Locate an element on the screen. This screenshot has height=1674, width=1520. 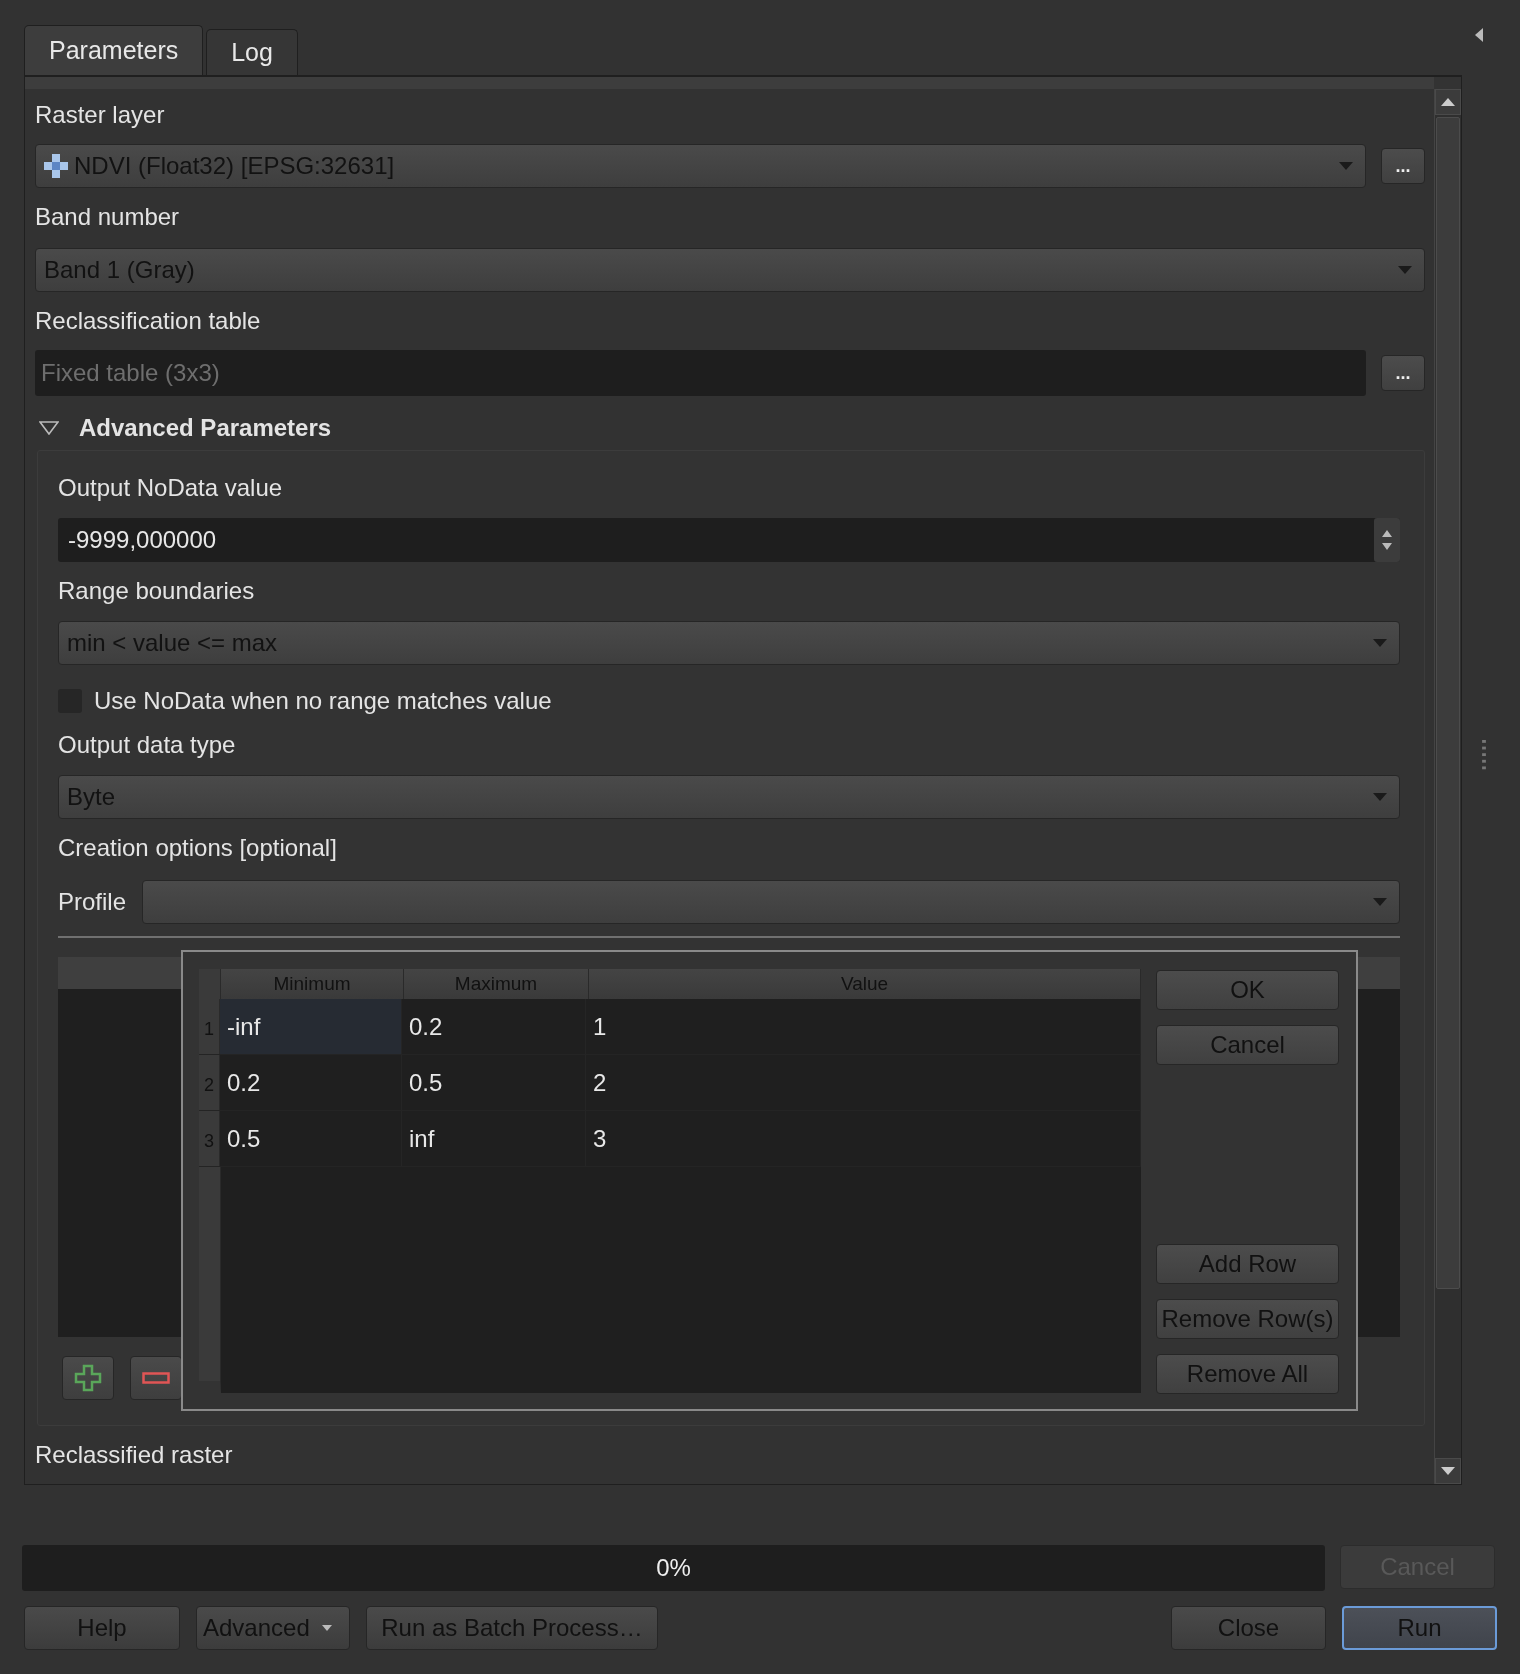
add-button is located at coordinates (88, 1378).